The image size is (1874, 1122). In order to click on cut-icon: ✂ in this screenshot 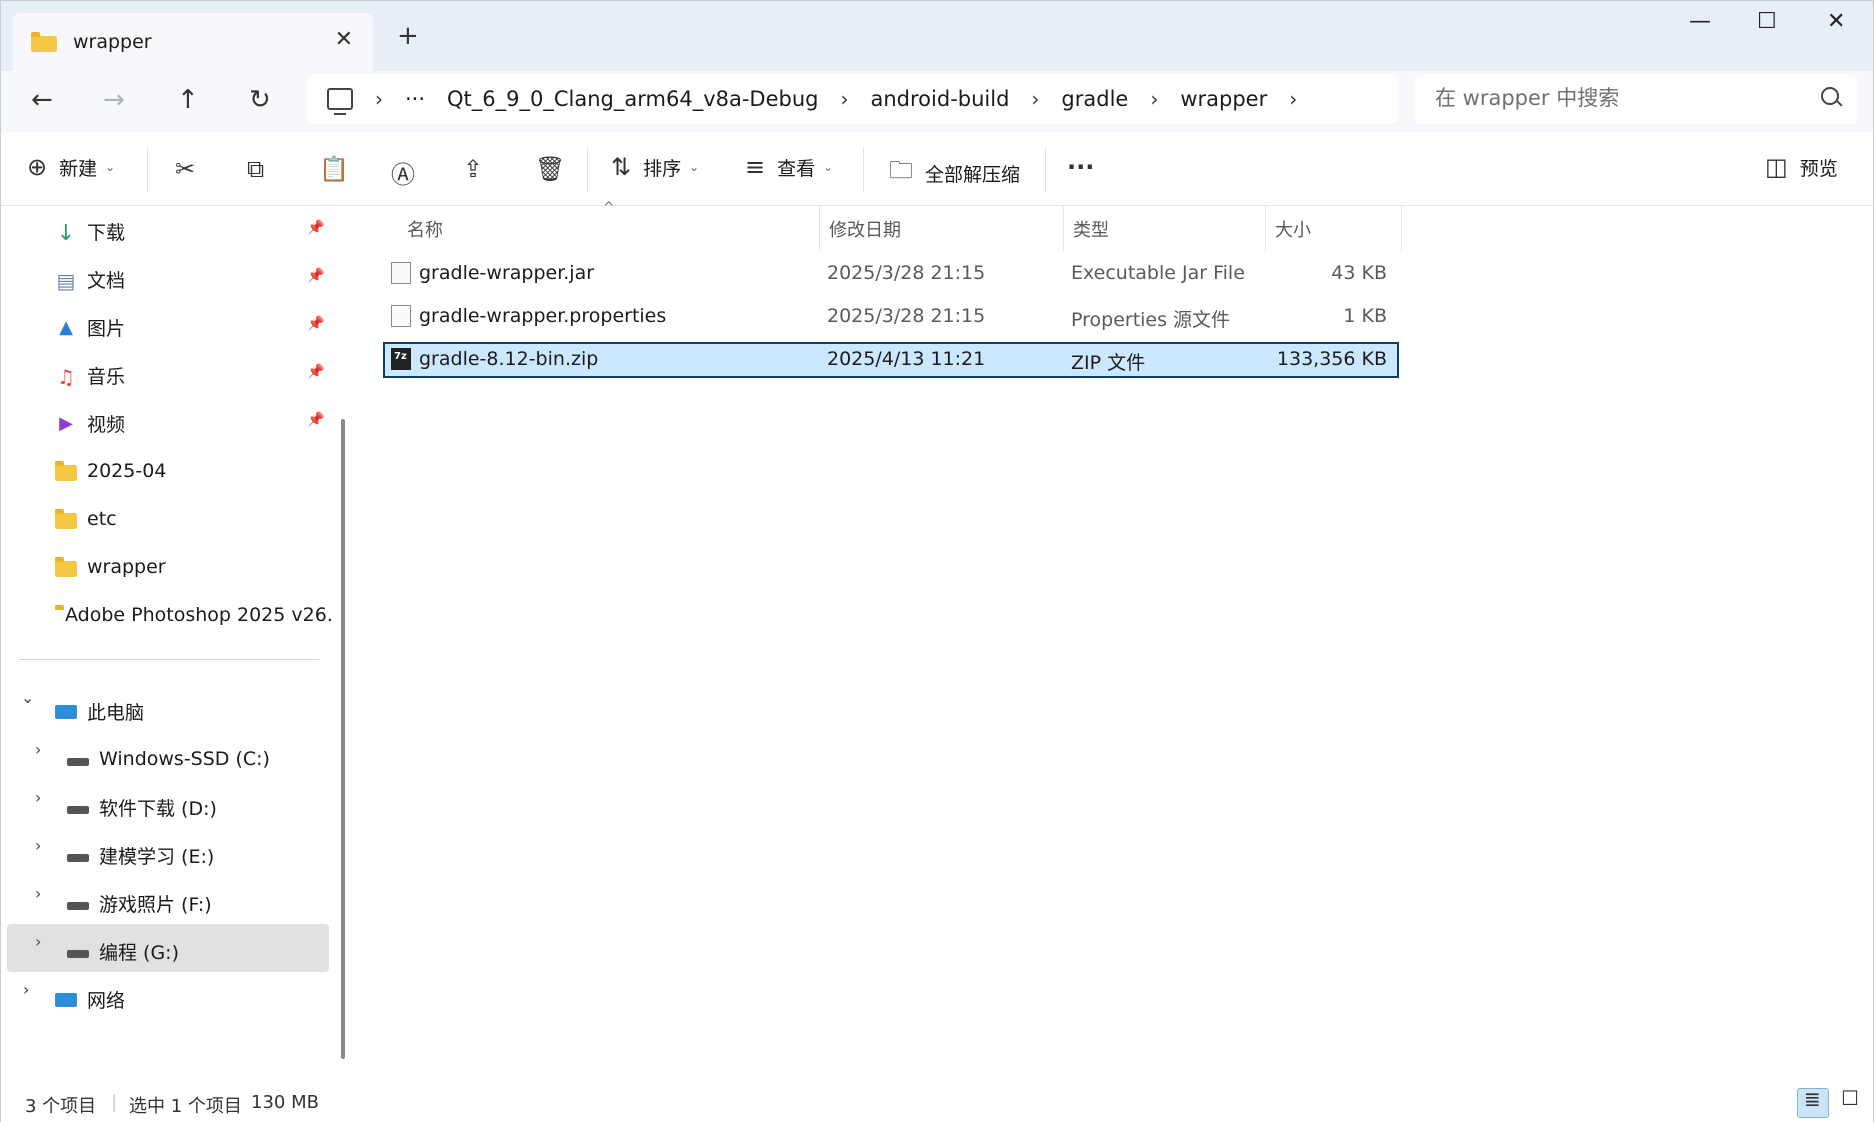, I will do `click(185, 169)`.